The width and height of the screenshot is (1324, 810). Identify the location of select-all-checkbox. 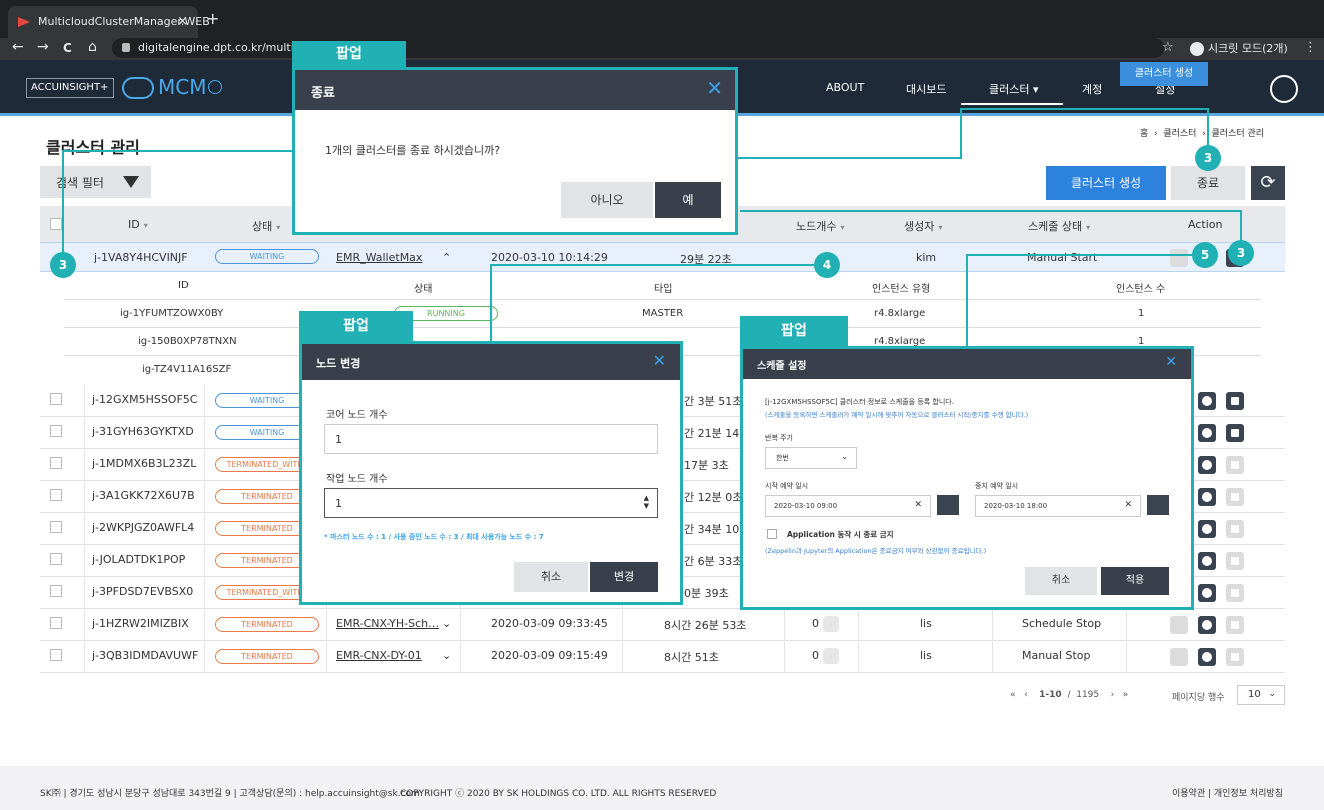
(56, 224).